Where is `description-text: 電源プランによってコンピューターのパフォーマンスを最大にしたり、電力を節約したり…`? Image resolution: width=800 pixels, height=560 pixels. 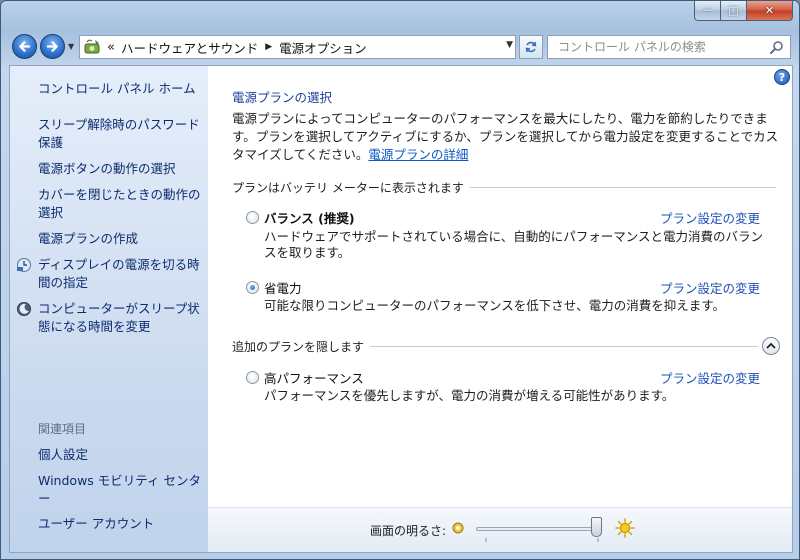
description-text: 電源プランによってコンピューターのパフォーマンスを最大にしたり、電力を節約したり… is located at coordinates (505, 136).